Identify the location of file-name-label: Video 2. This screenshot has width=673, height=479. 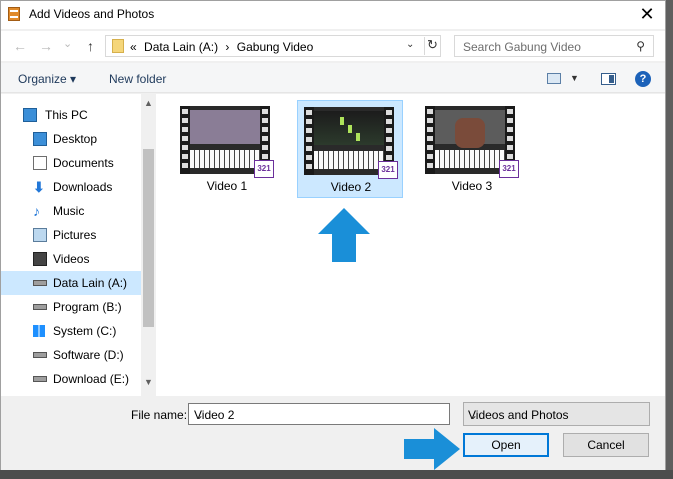
(351, 187).